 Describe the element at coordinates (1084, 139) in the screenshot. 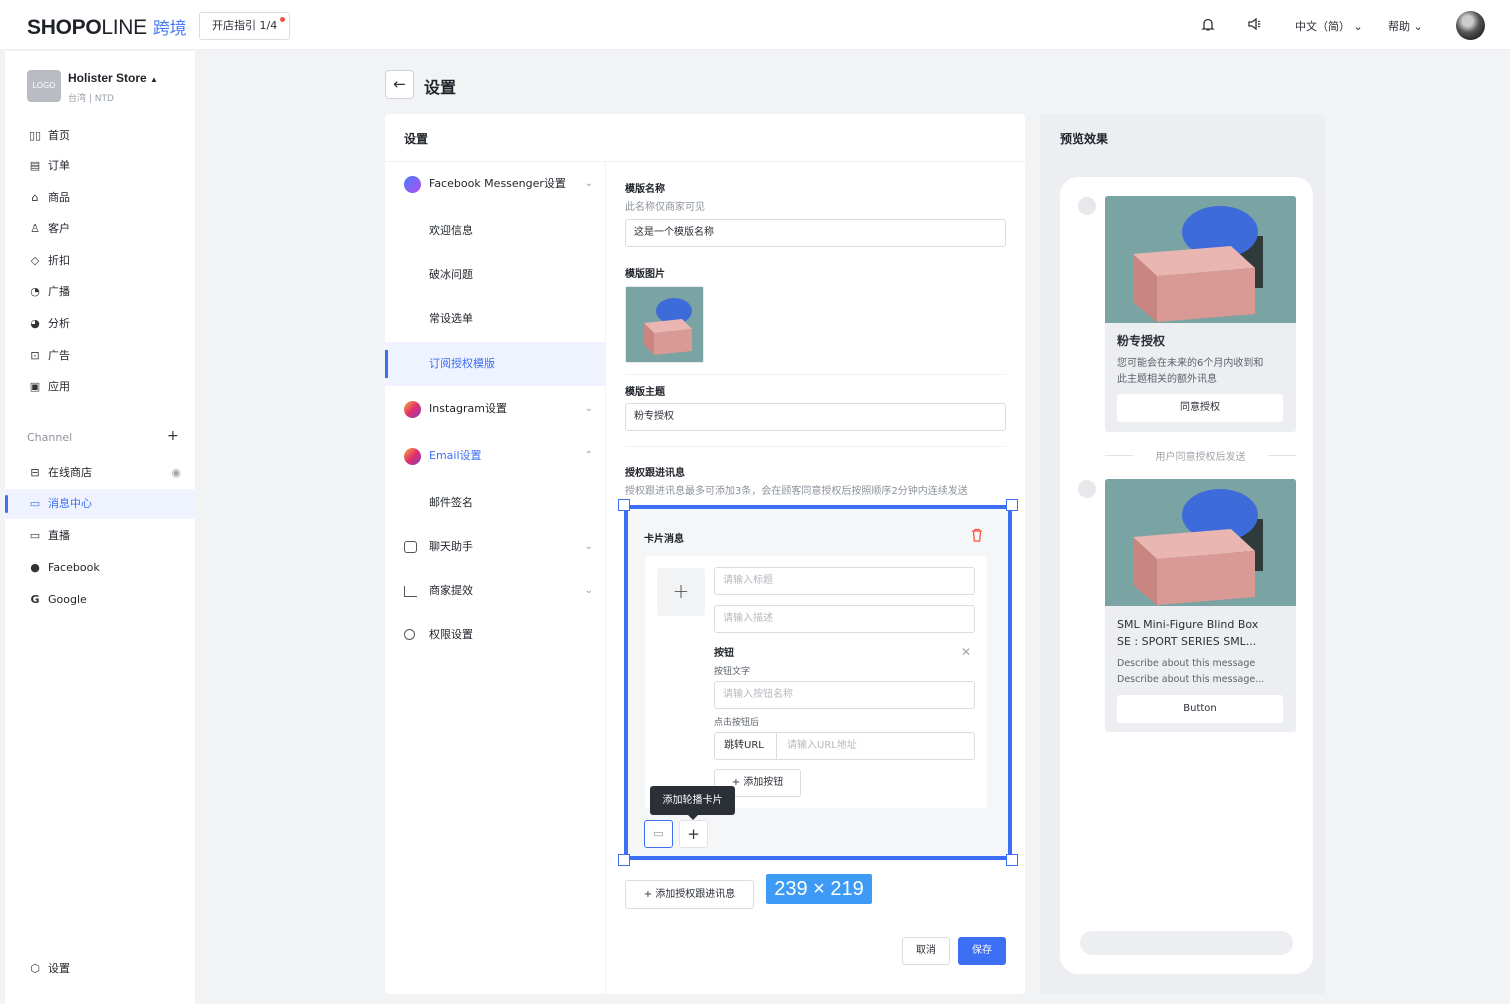

I see `preview-title: 预览效果` at that location.